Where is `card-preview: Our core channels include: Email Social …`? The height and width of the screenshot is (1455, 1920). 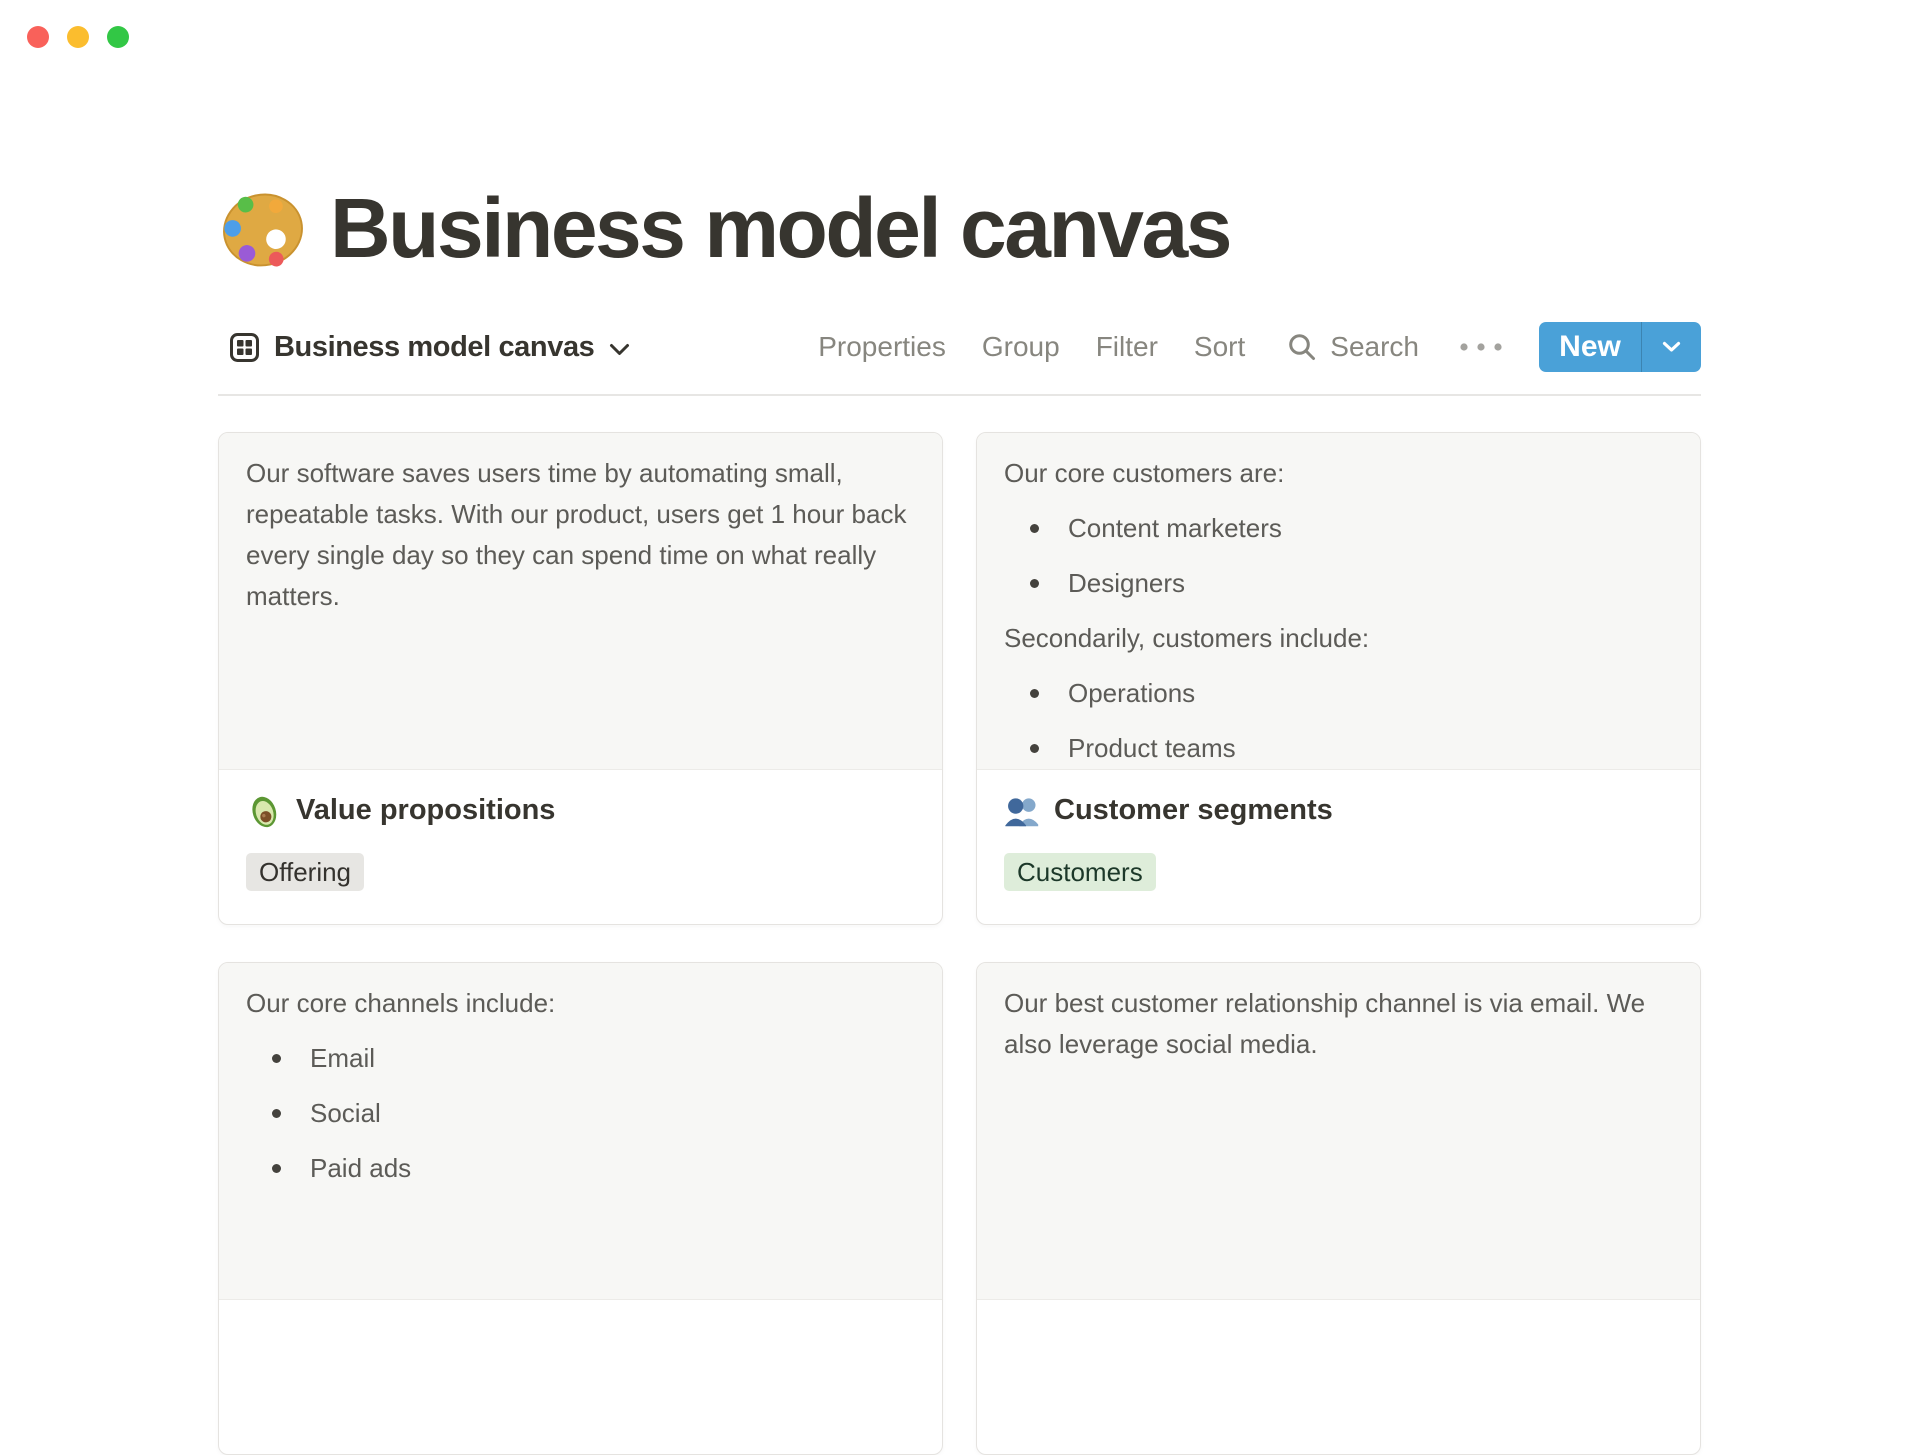 card-preview: Our core channels include: Email Social … is located at coordinates (580, 1131).